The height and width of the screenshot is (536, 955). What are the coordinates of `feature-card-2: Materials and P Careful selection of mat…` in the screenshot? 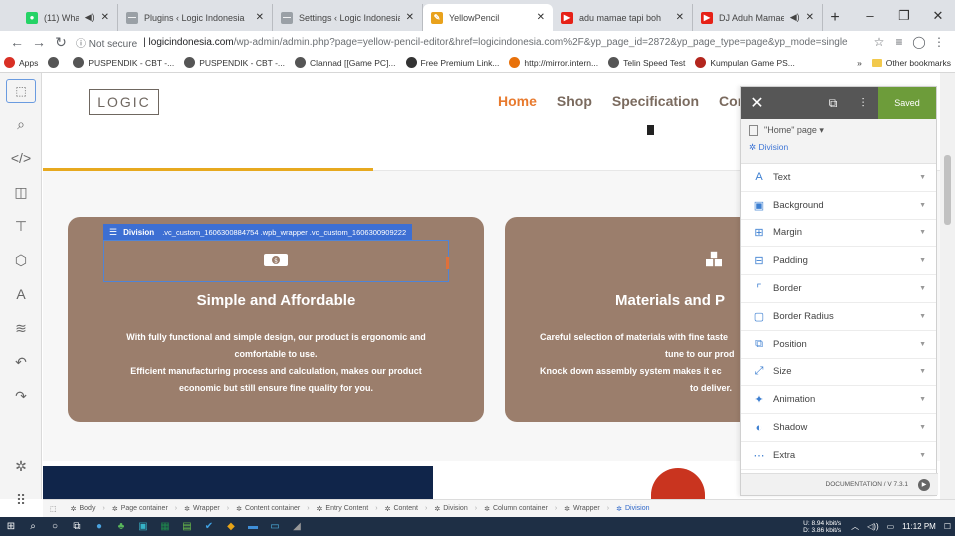 It's located at (635, 319).